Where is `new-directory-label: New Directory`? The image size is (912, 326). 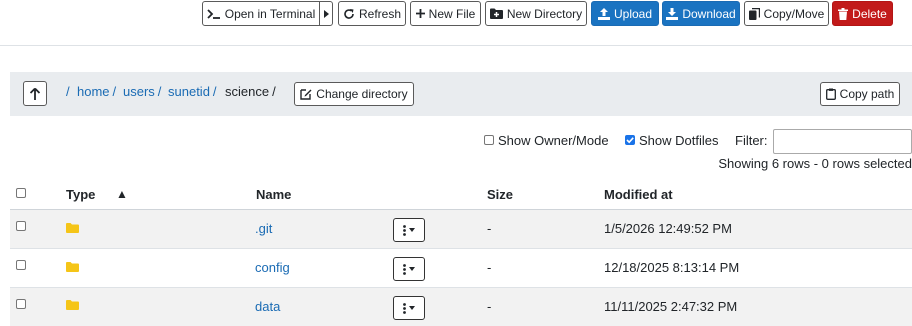 new-directory-label: New Directory is located at coordinates (544, 13).